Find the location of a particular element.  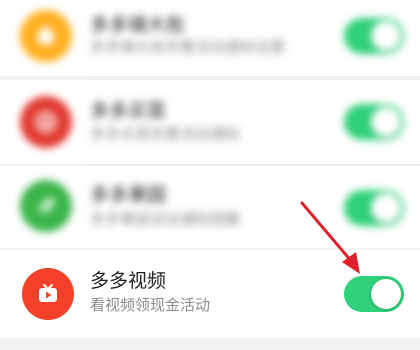

item-title: 多多视频 is located at coordinates (128, 281).